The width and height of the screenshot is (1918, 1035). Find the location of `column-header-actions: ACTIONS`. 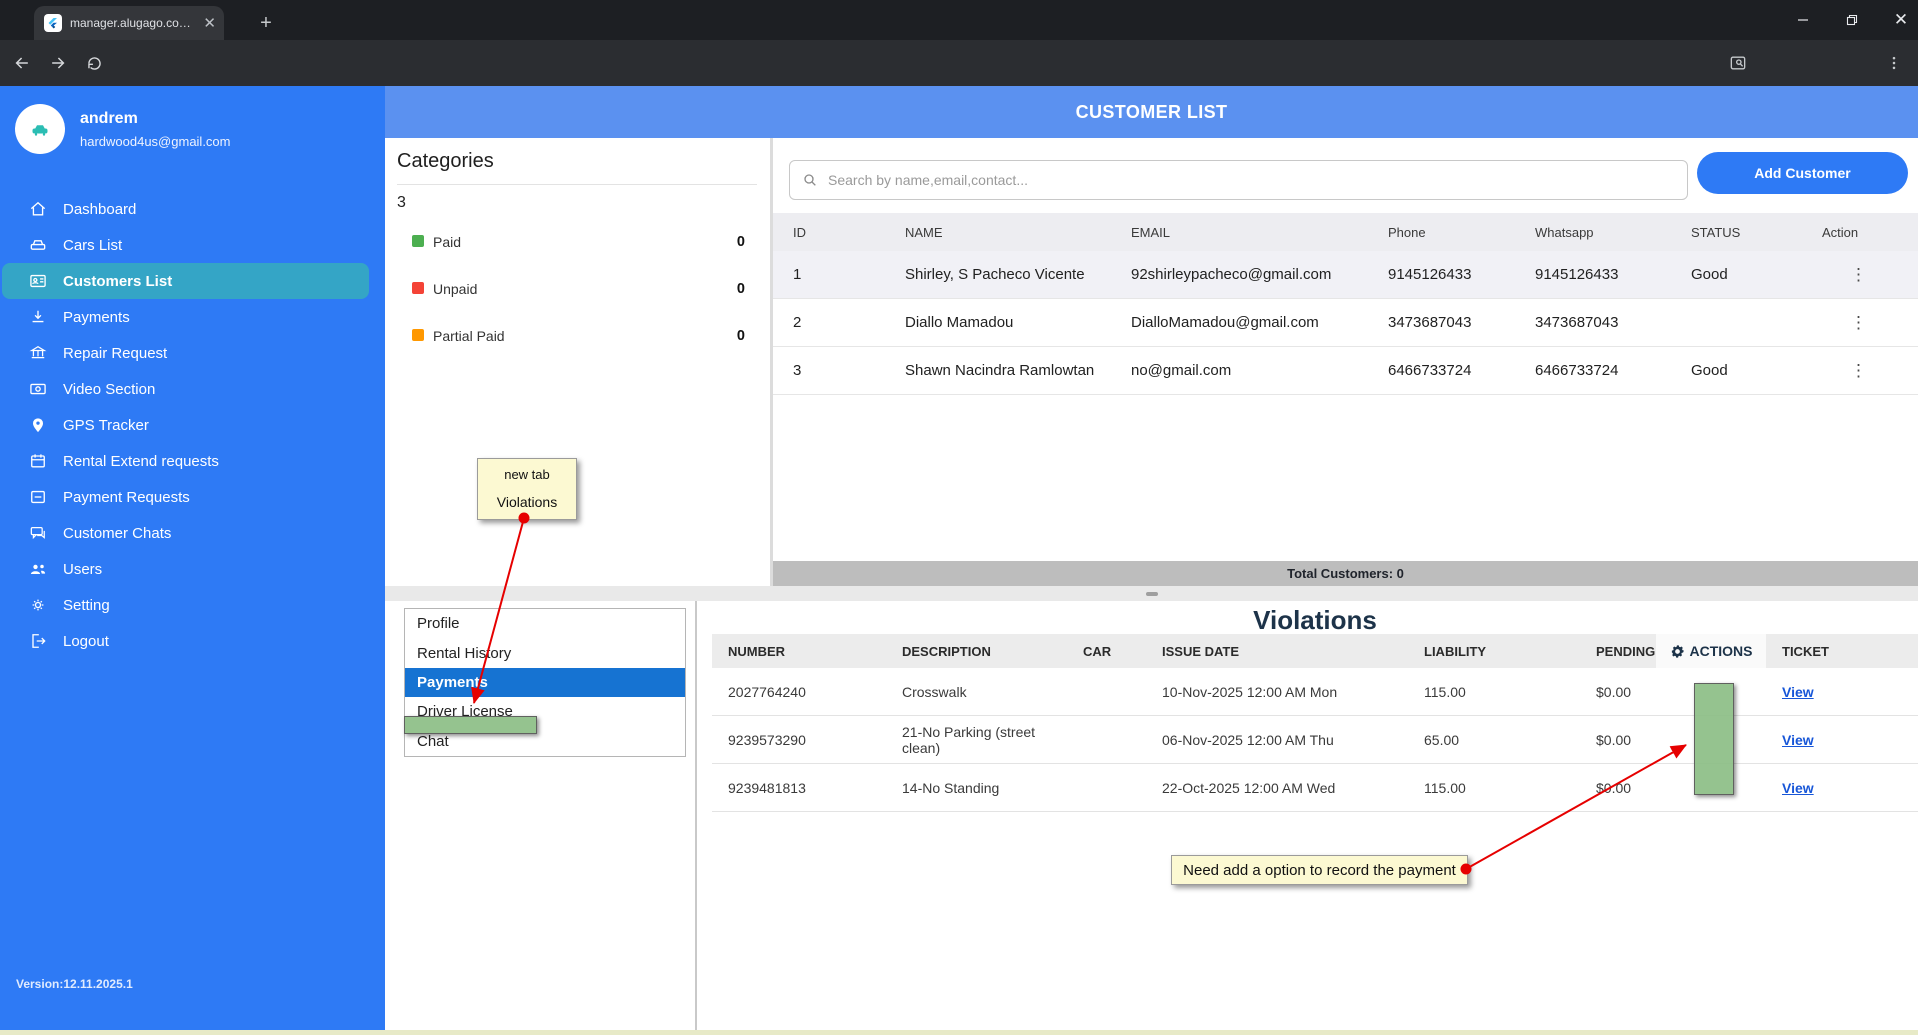

column-header-actions: ACTIONS is located at coordinates (1711, 651).